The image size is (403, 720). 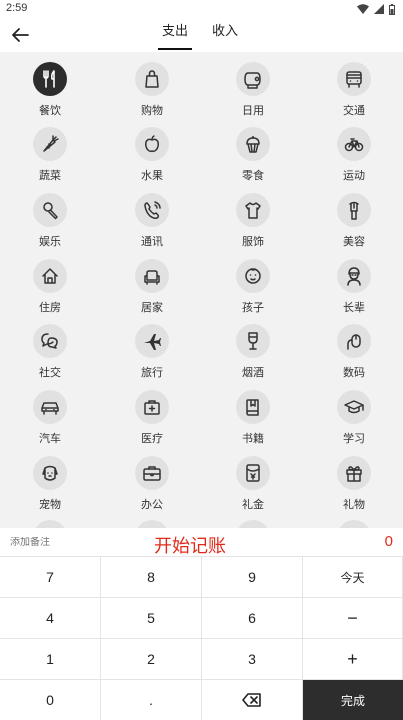 What do you see at coordinates (353, 659) in the screenshot?
I see `key-plus: +` at bounding box center [353, 659].